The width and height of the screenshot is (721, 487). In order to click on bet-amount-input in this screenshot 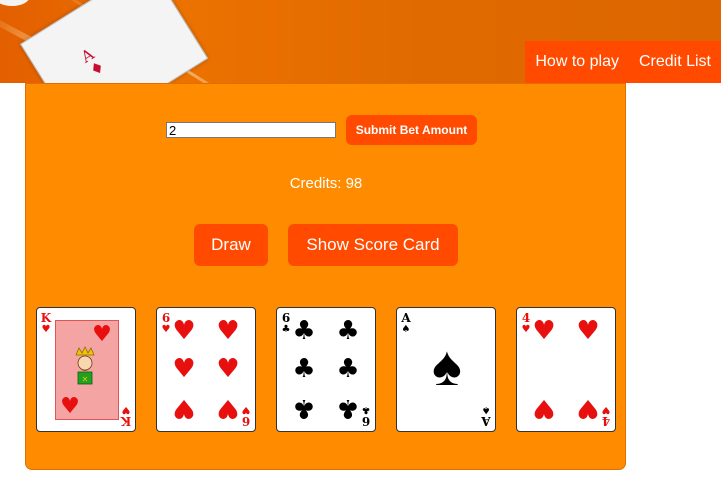, I will do `click(251, 130)`.